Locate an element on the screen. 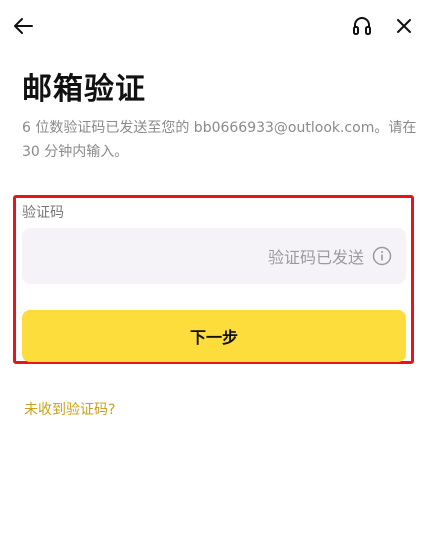 The width and height of the screenshot is (428, 534). close-icon is located at coordinates (404, 26).